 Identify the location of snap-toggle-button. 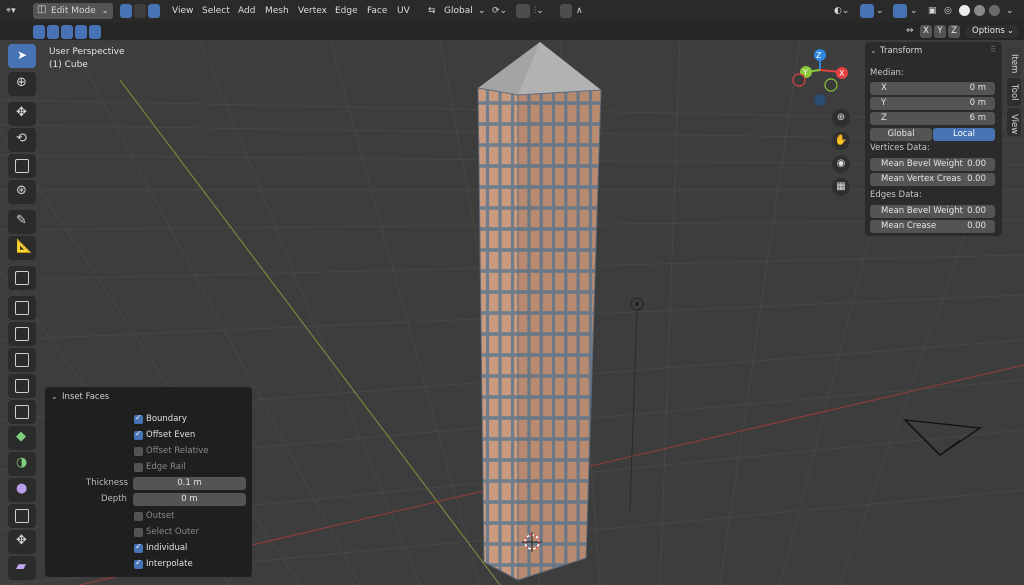
(523, 11).